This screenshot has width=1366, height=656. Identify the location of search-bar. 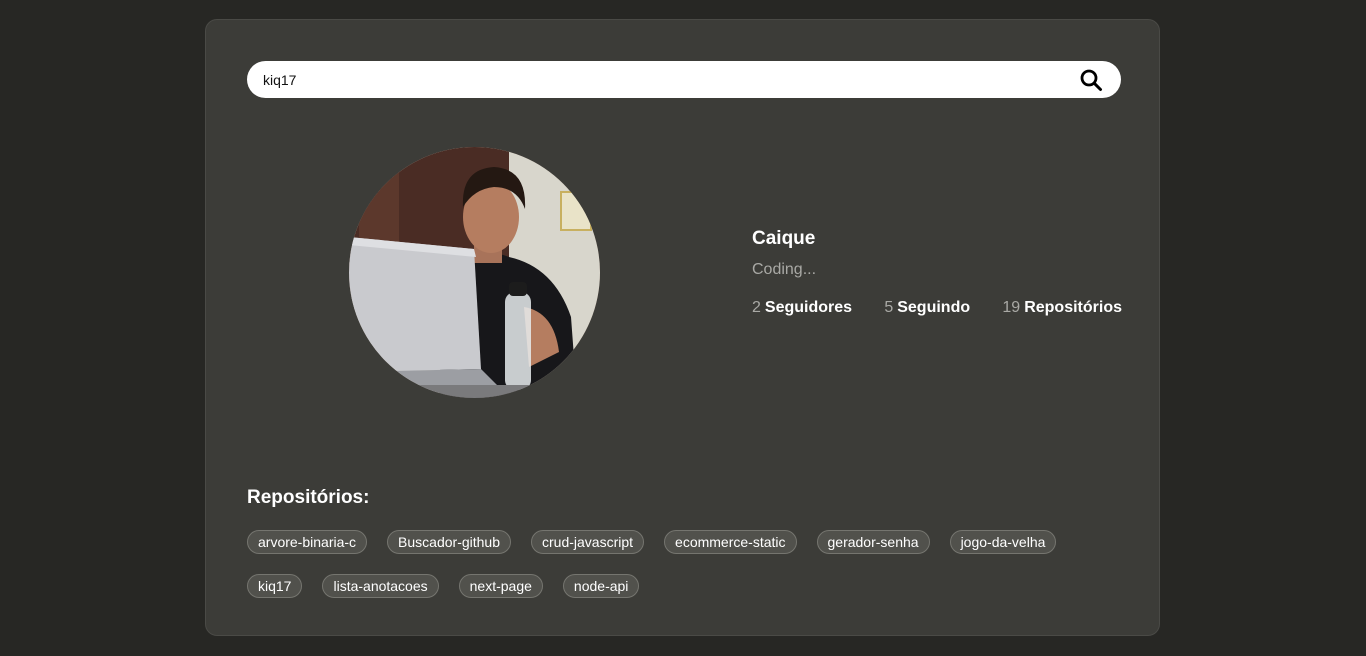
(684, 79).